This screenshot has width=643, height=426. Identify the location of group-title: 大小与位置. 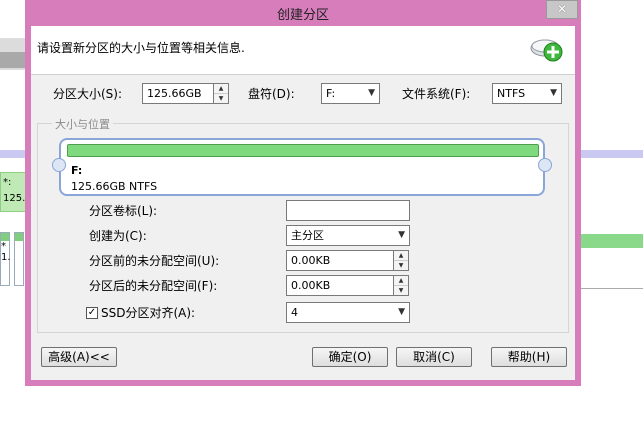
(82, 124).